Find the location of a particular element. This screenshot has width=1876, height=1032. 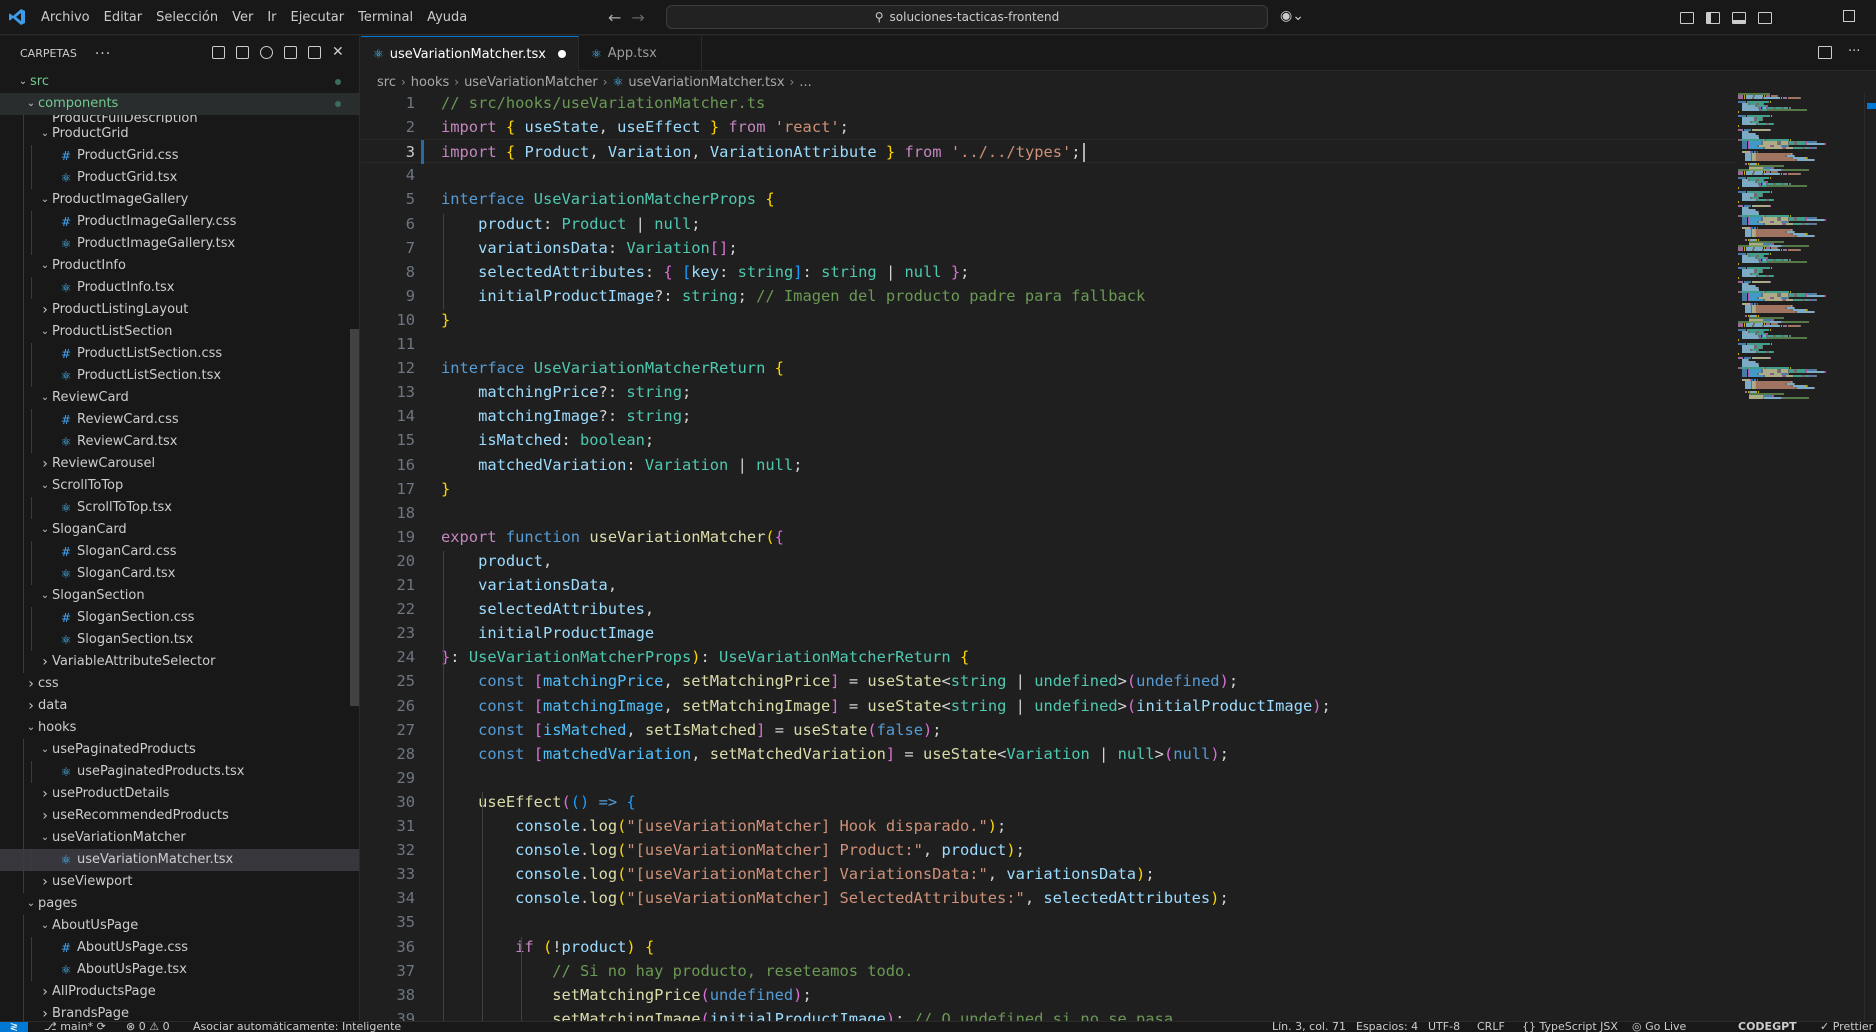

tree-folder: › BrandsPage is located at coordinates (179, 1012).